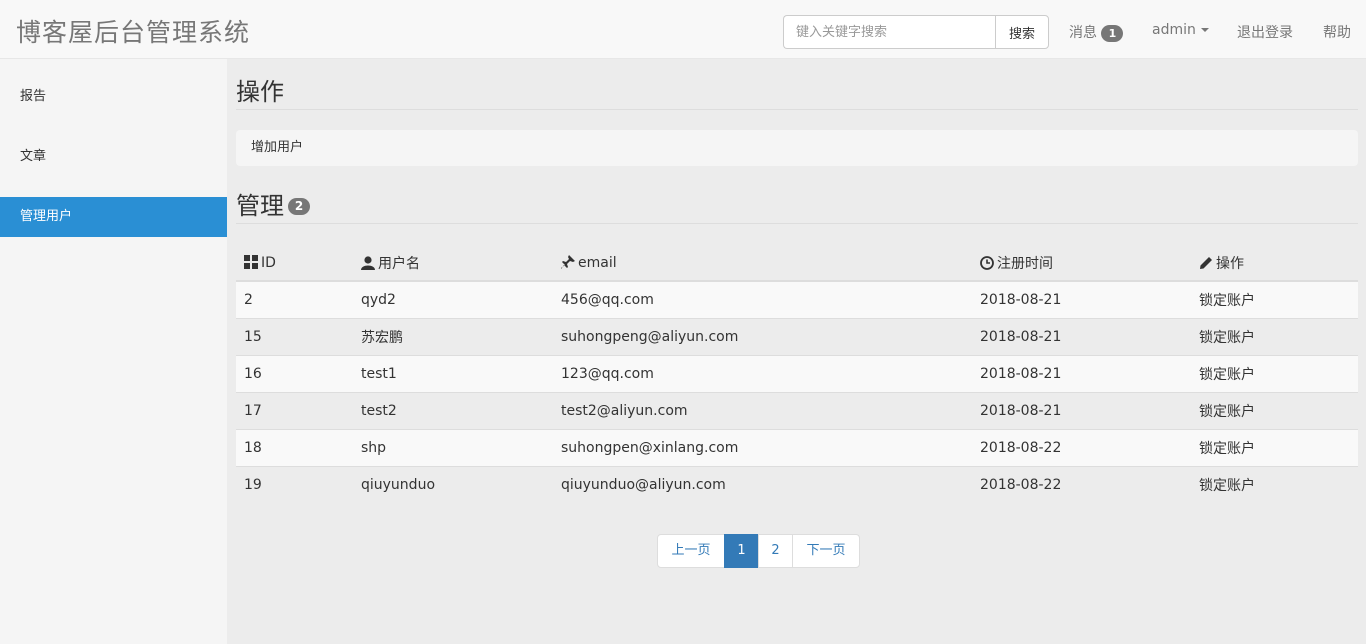 This screenshot has width=1366, height=644. What do you see at coordinates (113, 97) in the screenshot?
I see `sidebar-item-reports: 报告` at bounding box center [113, 97].